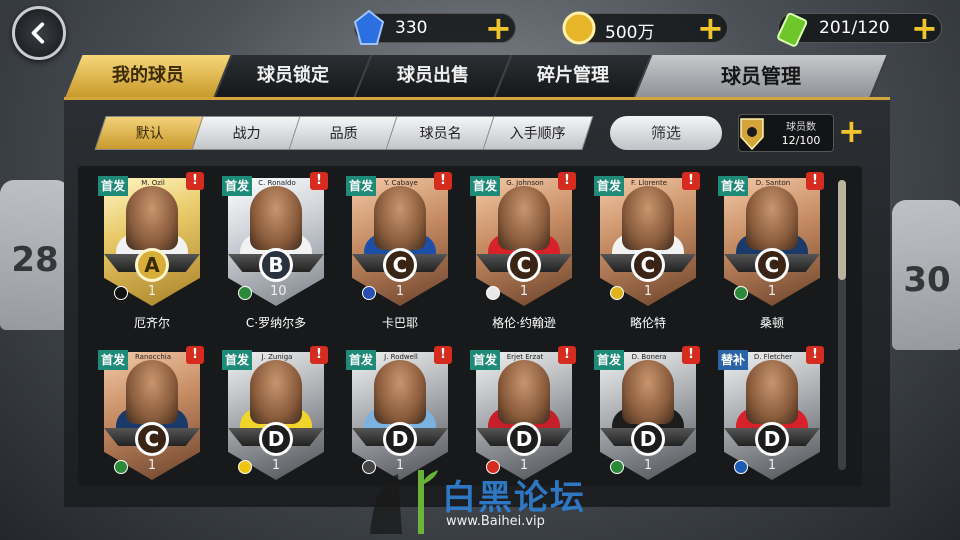 The width and height of the screenshot is (960, 540). What do you see at coordinates (401, 357) in the screenshot?
I see `player-name-en: J. Rodwell` at bounding box center [401, 357].